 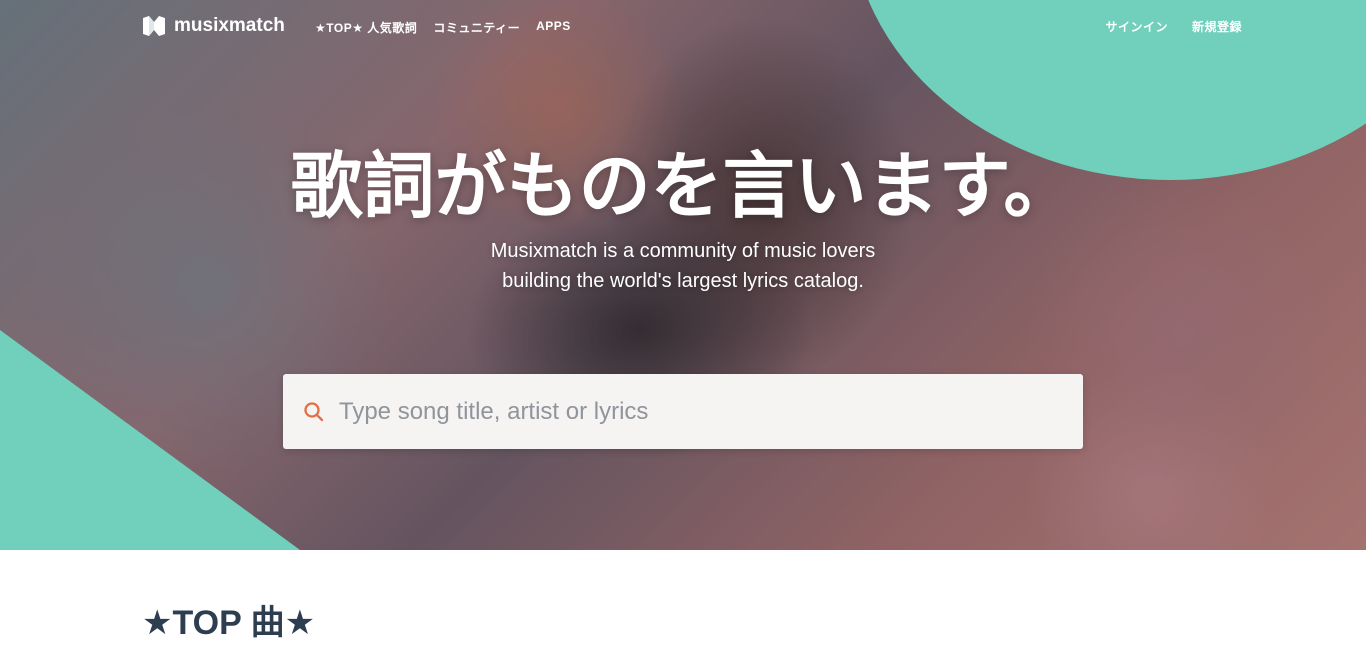 I want to click on primary-links: ★TOP★ 人気歌詞 コミュニティー APPS, so click(x=443, y=27).